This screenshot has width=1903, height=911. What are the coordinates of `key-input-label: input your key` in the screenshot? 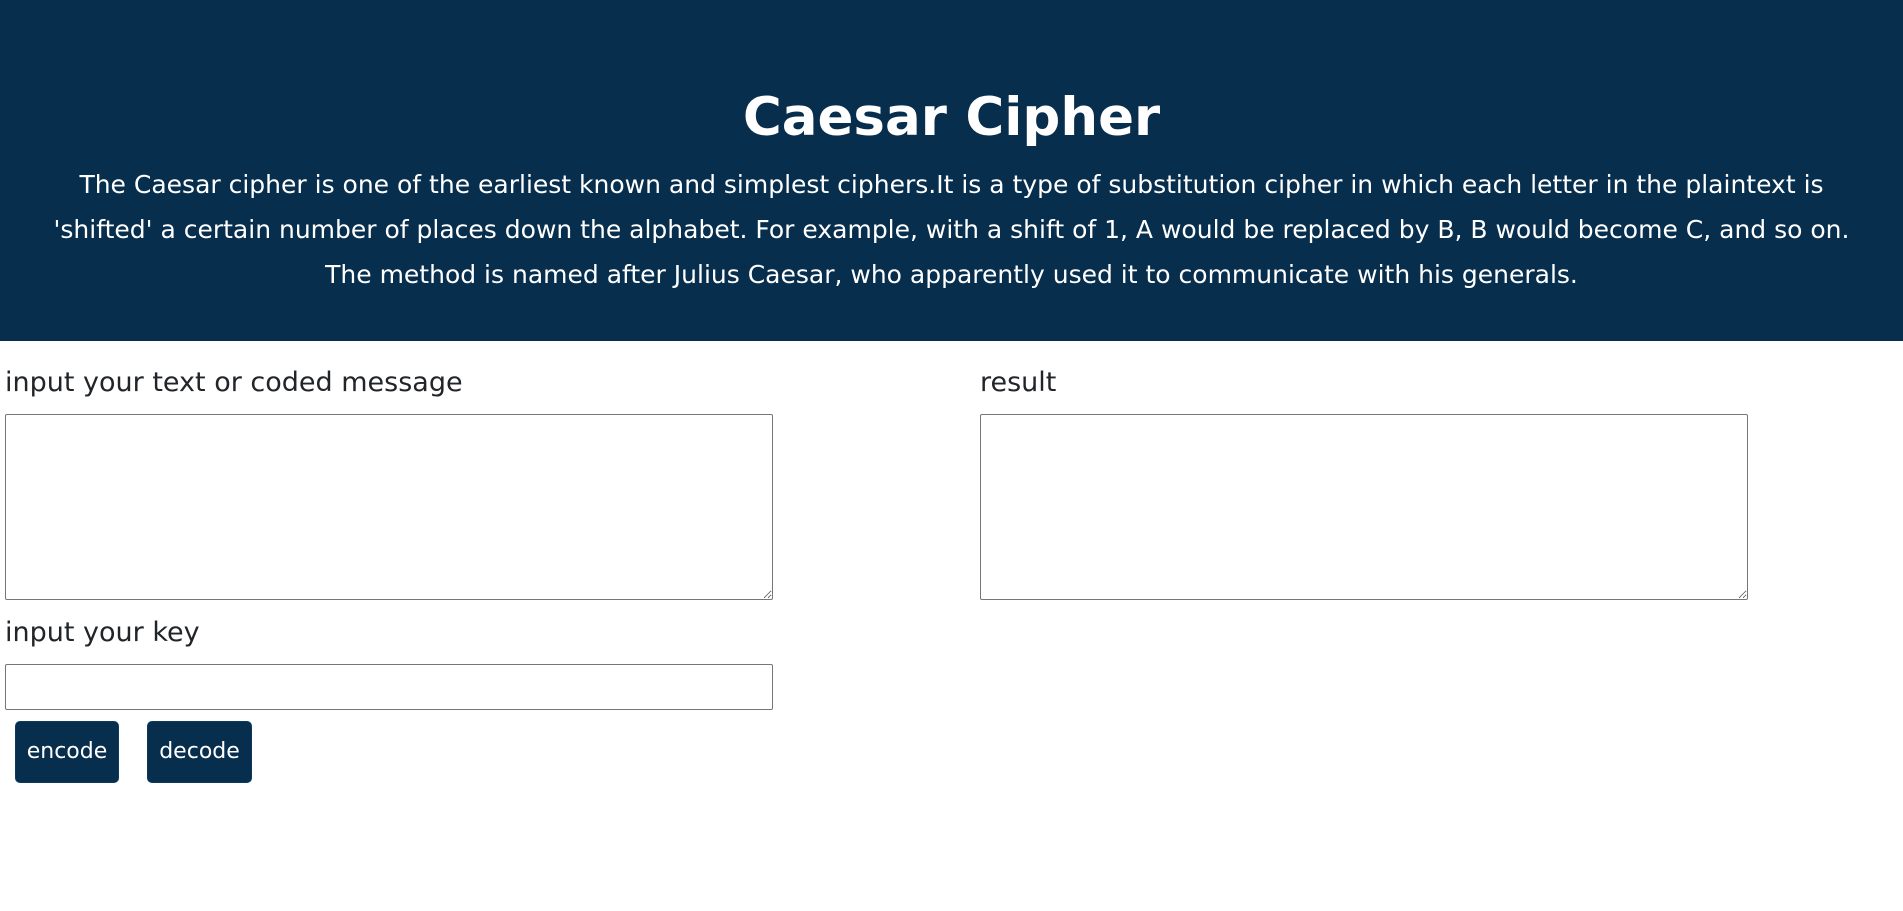 It's located at (102, 632).